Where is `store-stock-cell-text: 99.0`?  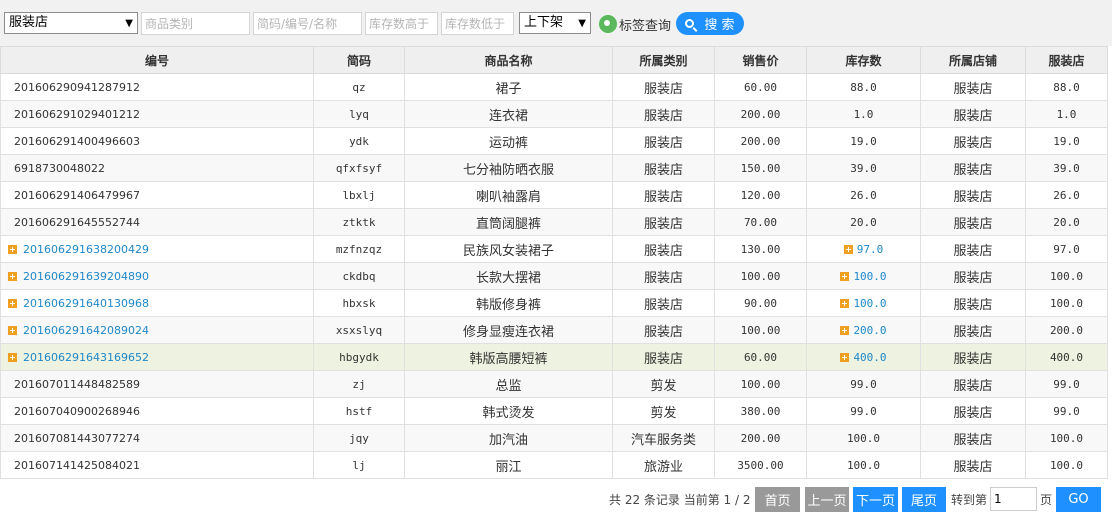 store-stock-cell-text: 99.0 is located at coordinates (1066, 384).